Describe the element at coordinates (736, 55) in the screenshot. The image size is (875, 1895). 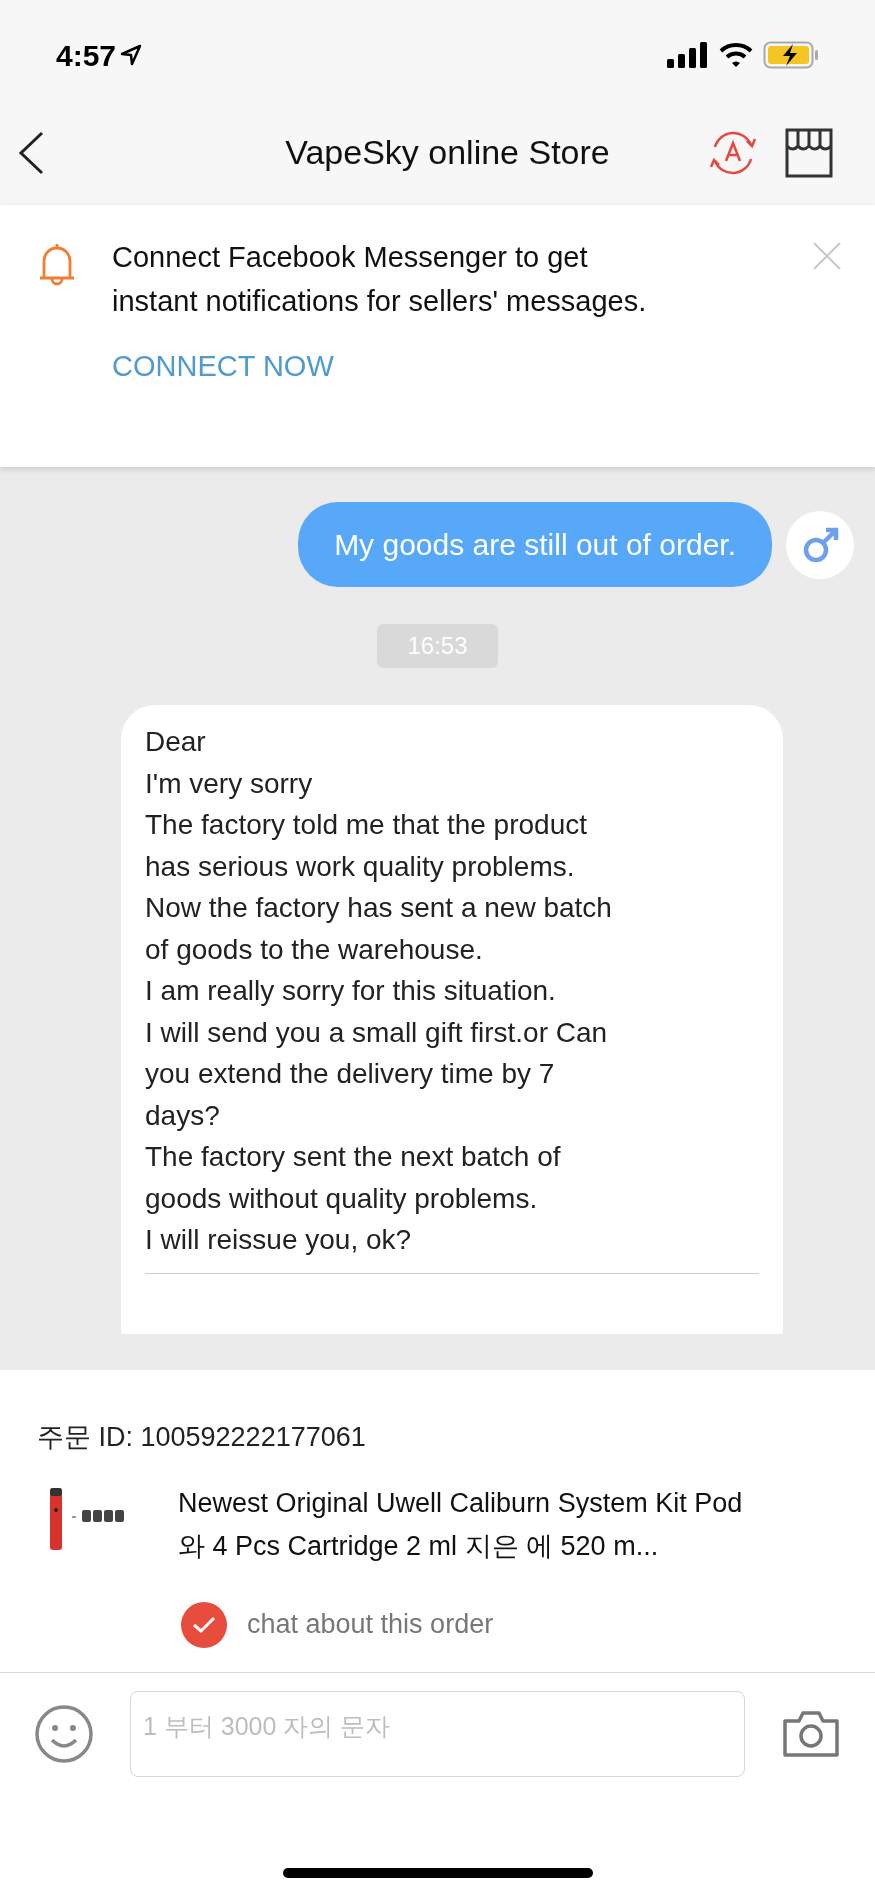
I see `wifi-icon` at that location.